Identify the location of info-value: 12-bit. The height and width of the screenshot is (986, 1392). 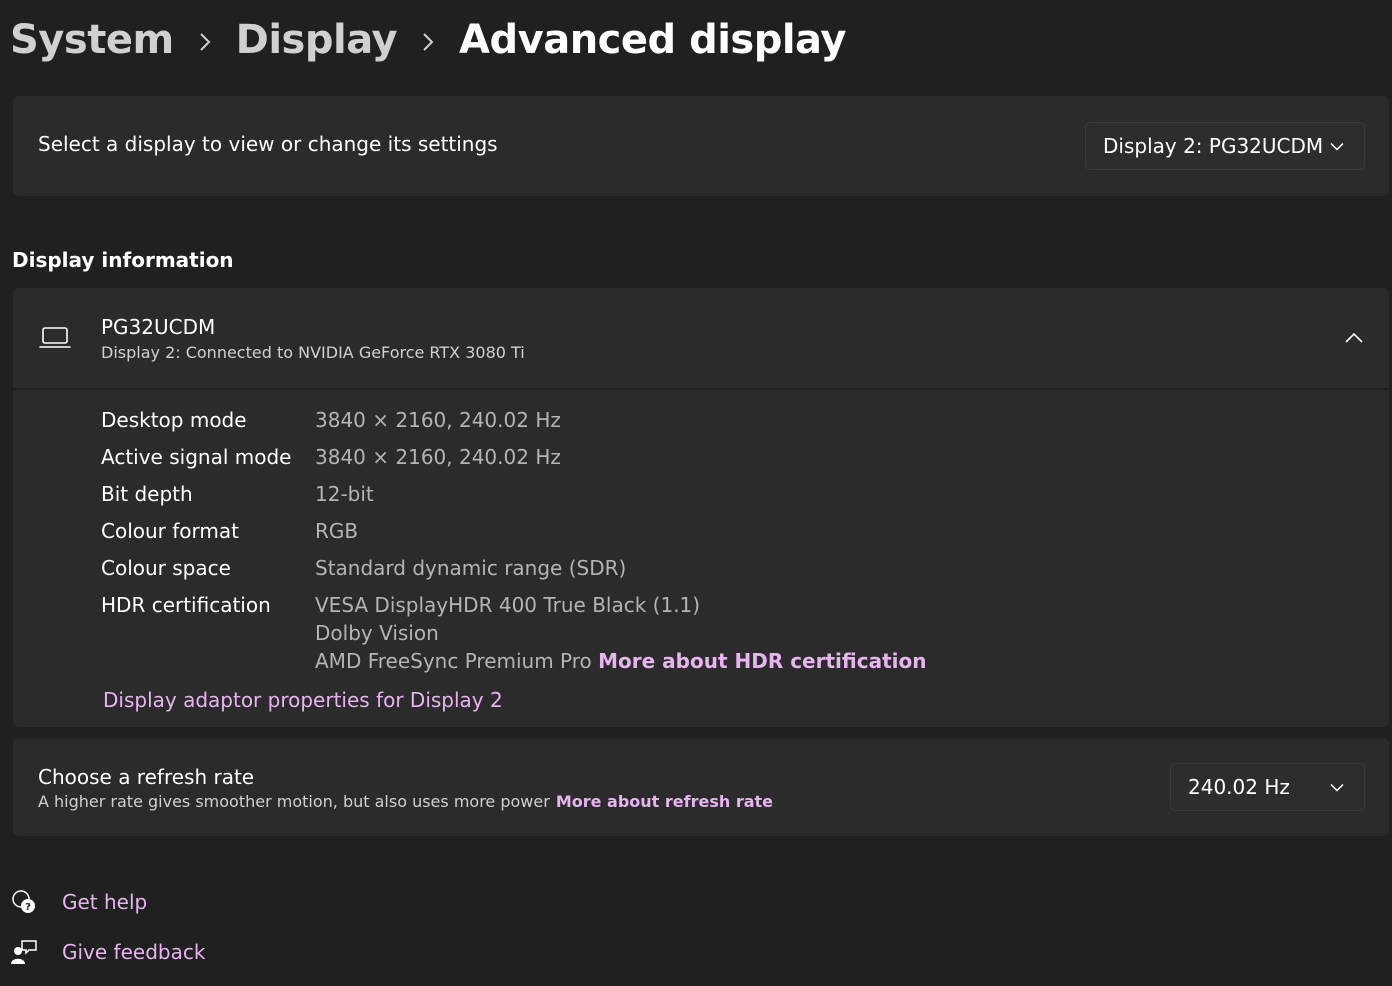
(344, 494).